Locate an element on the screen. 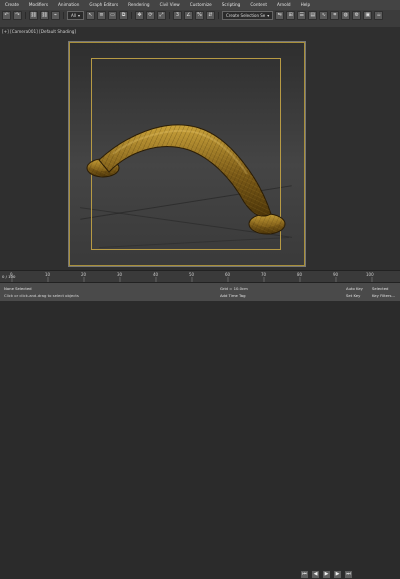  select-icon: ↖ is located at coordinates (90, 15).